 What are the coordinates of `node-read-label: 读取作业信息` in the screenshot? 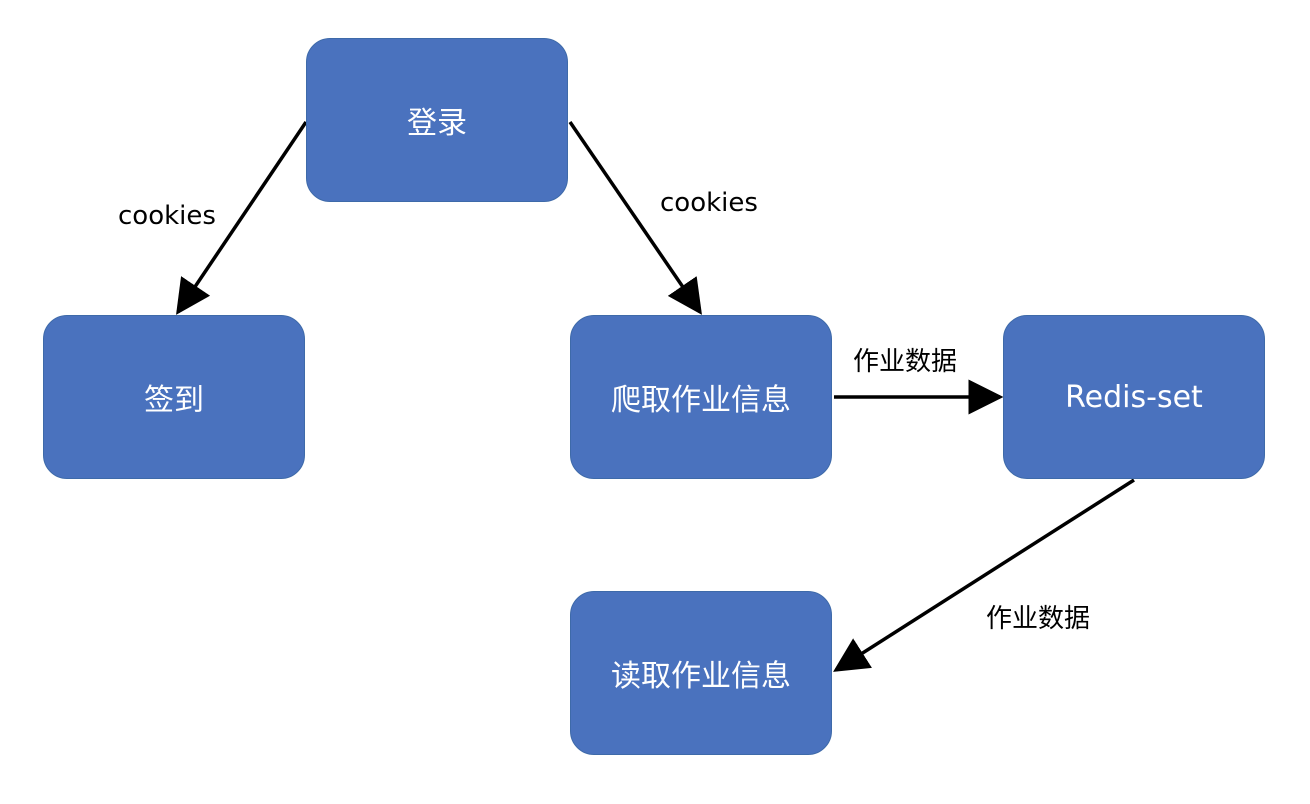 It's located at (701, 676).